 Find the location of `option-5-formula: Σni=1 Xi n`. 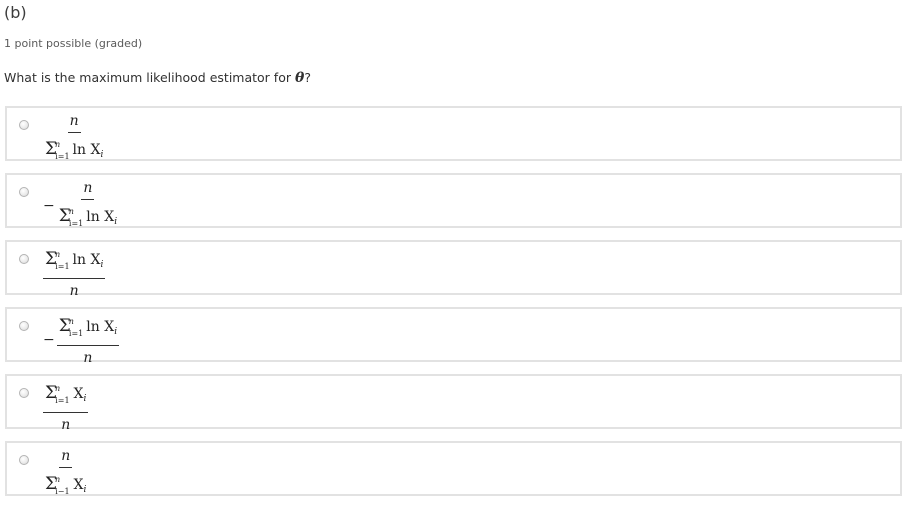

option-5-formula: Σni=1 Xi n is located at coordinates (66, 407).